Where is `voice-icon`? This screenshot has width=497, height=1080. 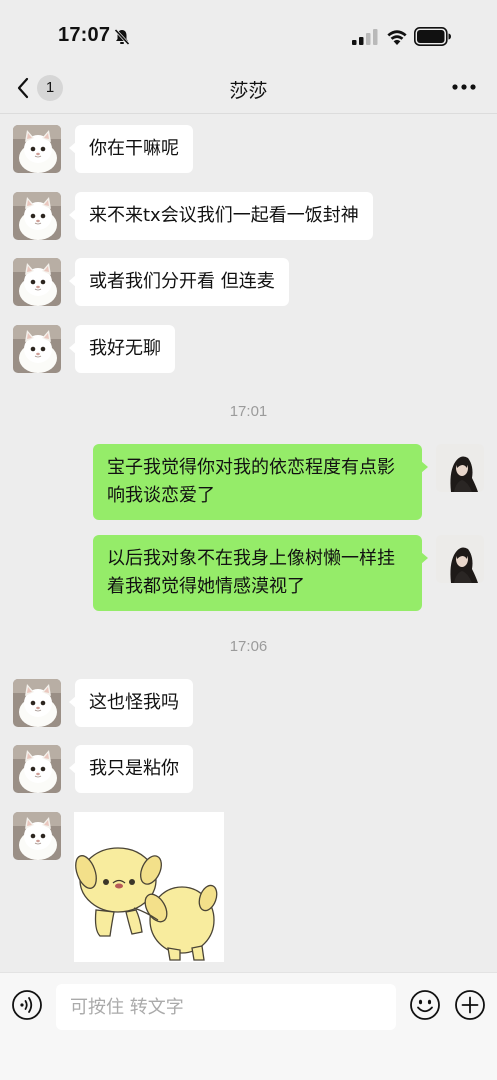 voice-icon is located at coordinates (27, 1005).